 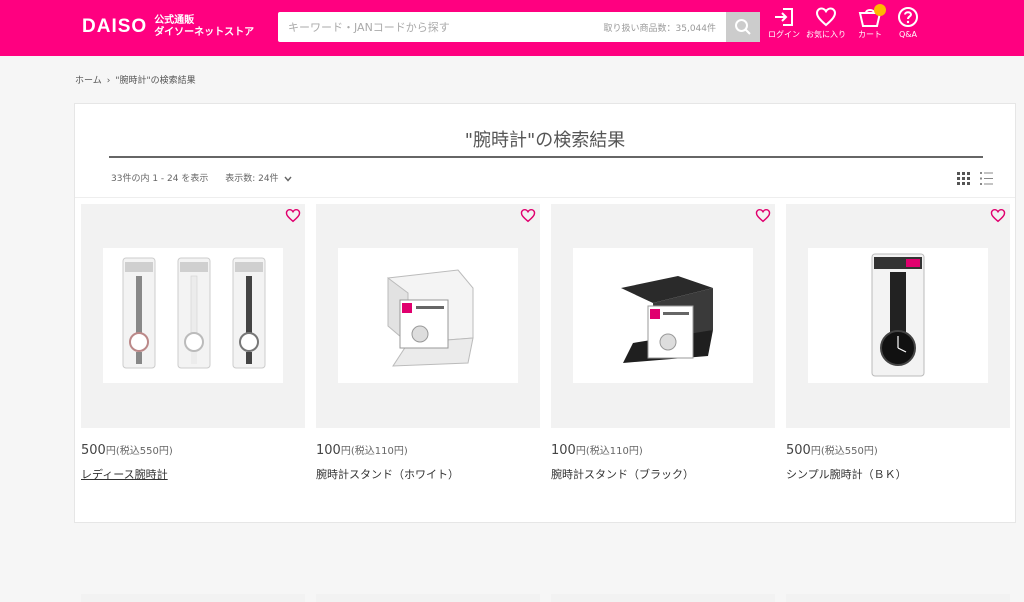 I want to click on result-info: 33件の内 1 - 24 を表示 表示数: 24件, so click(x=201, y=177).